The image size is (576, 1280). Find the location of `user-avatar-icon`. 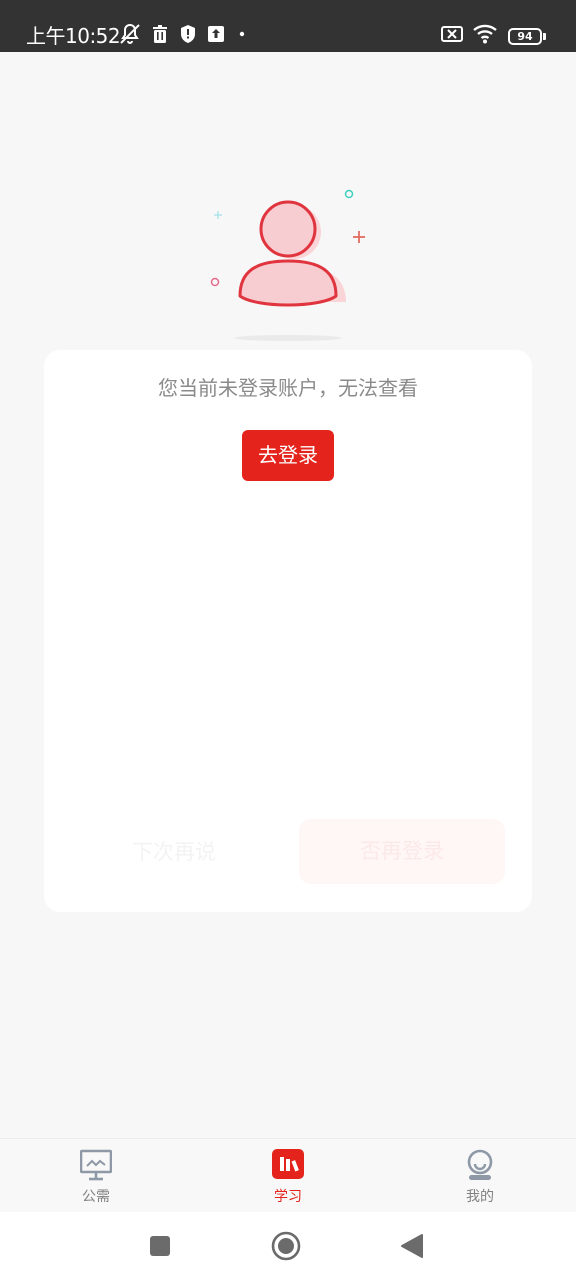

user-avatar-icon is located at coordinates (287, 265).